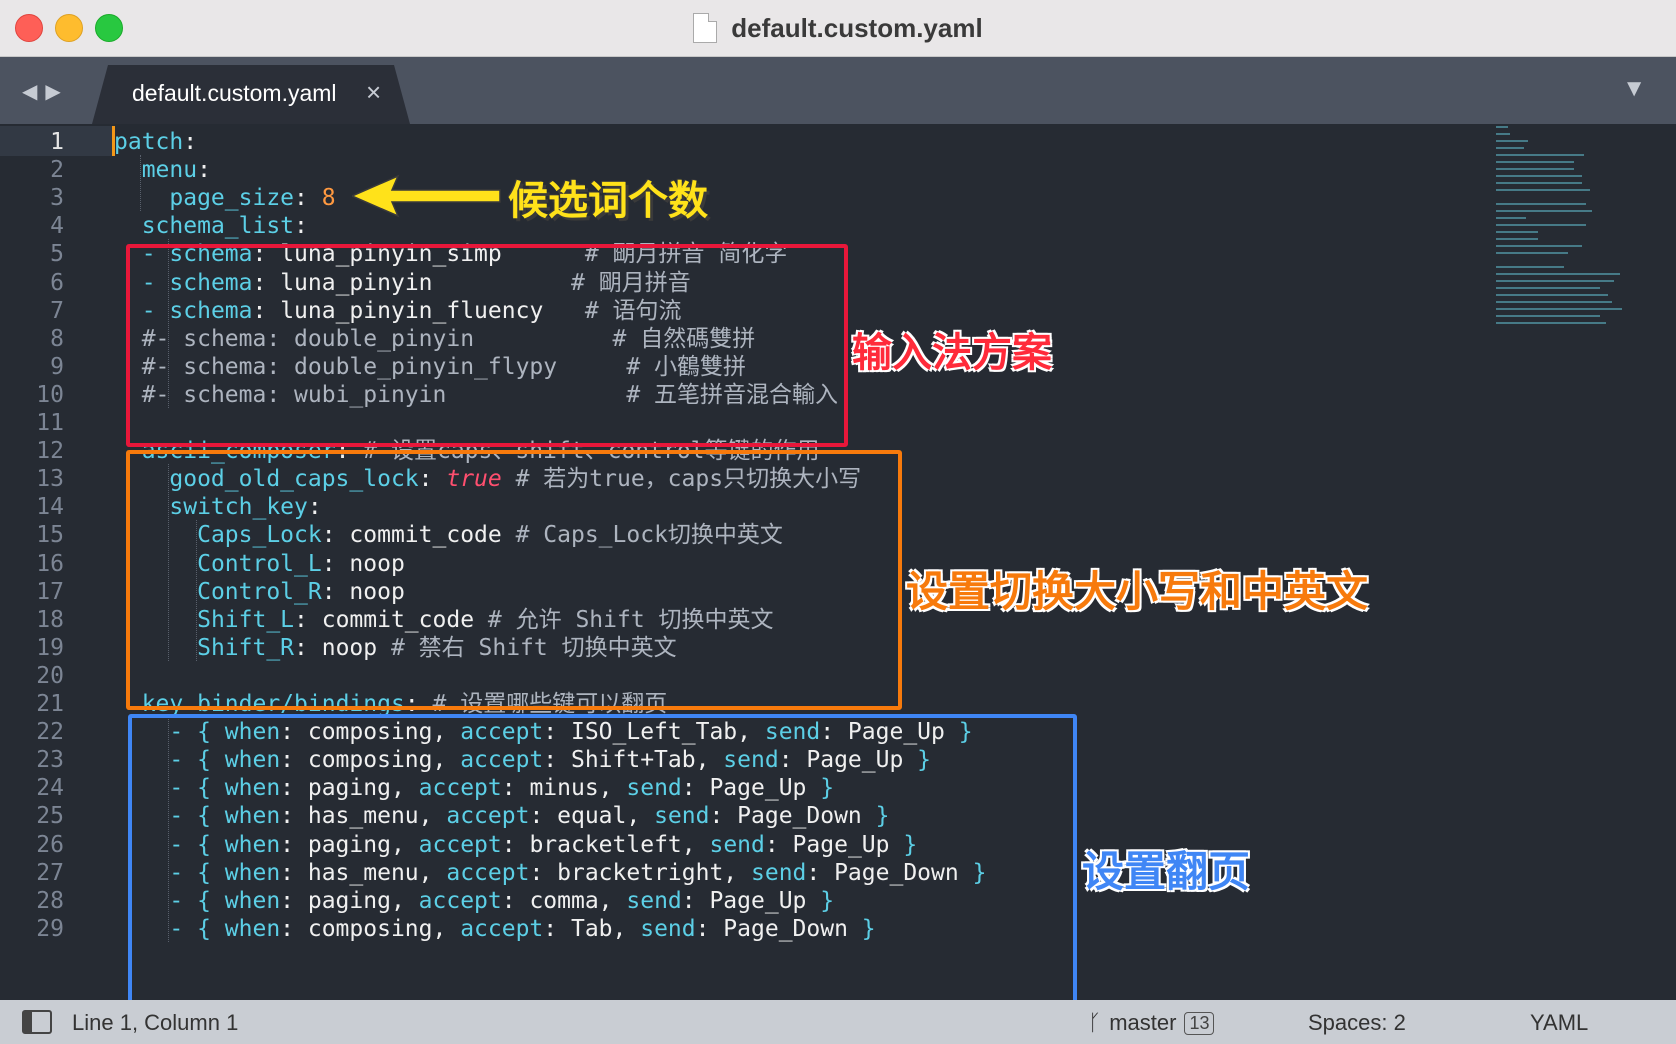  Describe the element at coordinates (487, 345) in the screenshot. I see `annotation-box-input-schemes` at that location.